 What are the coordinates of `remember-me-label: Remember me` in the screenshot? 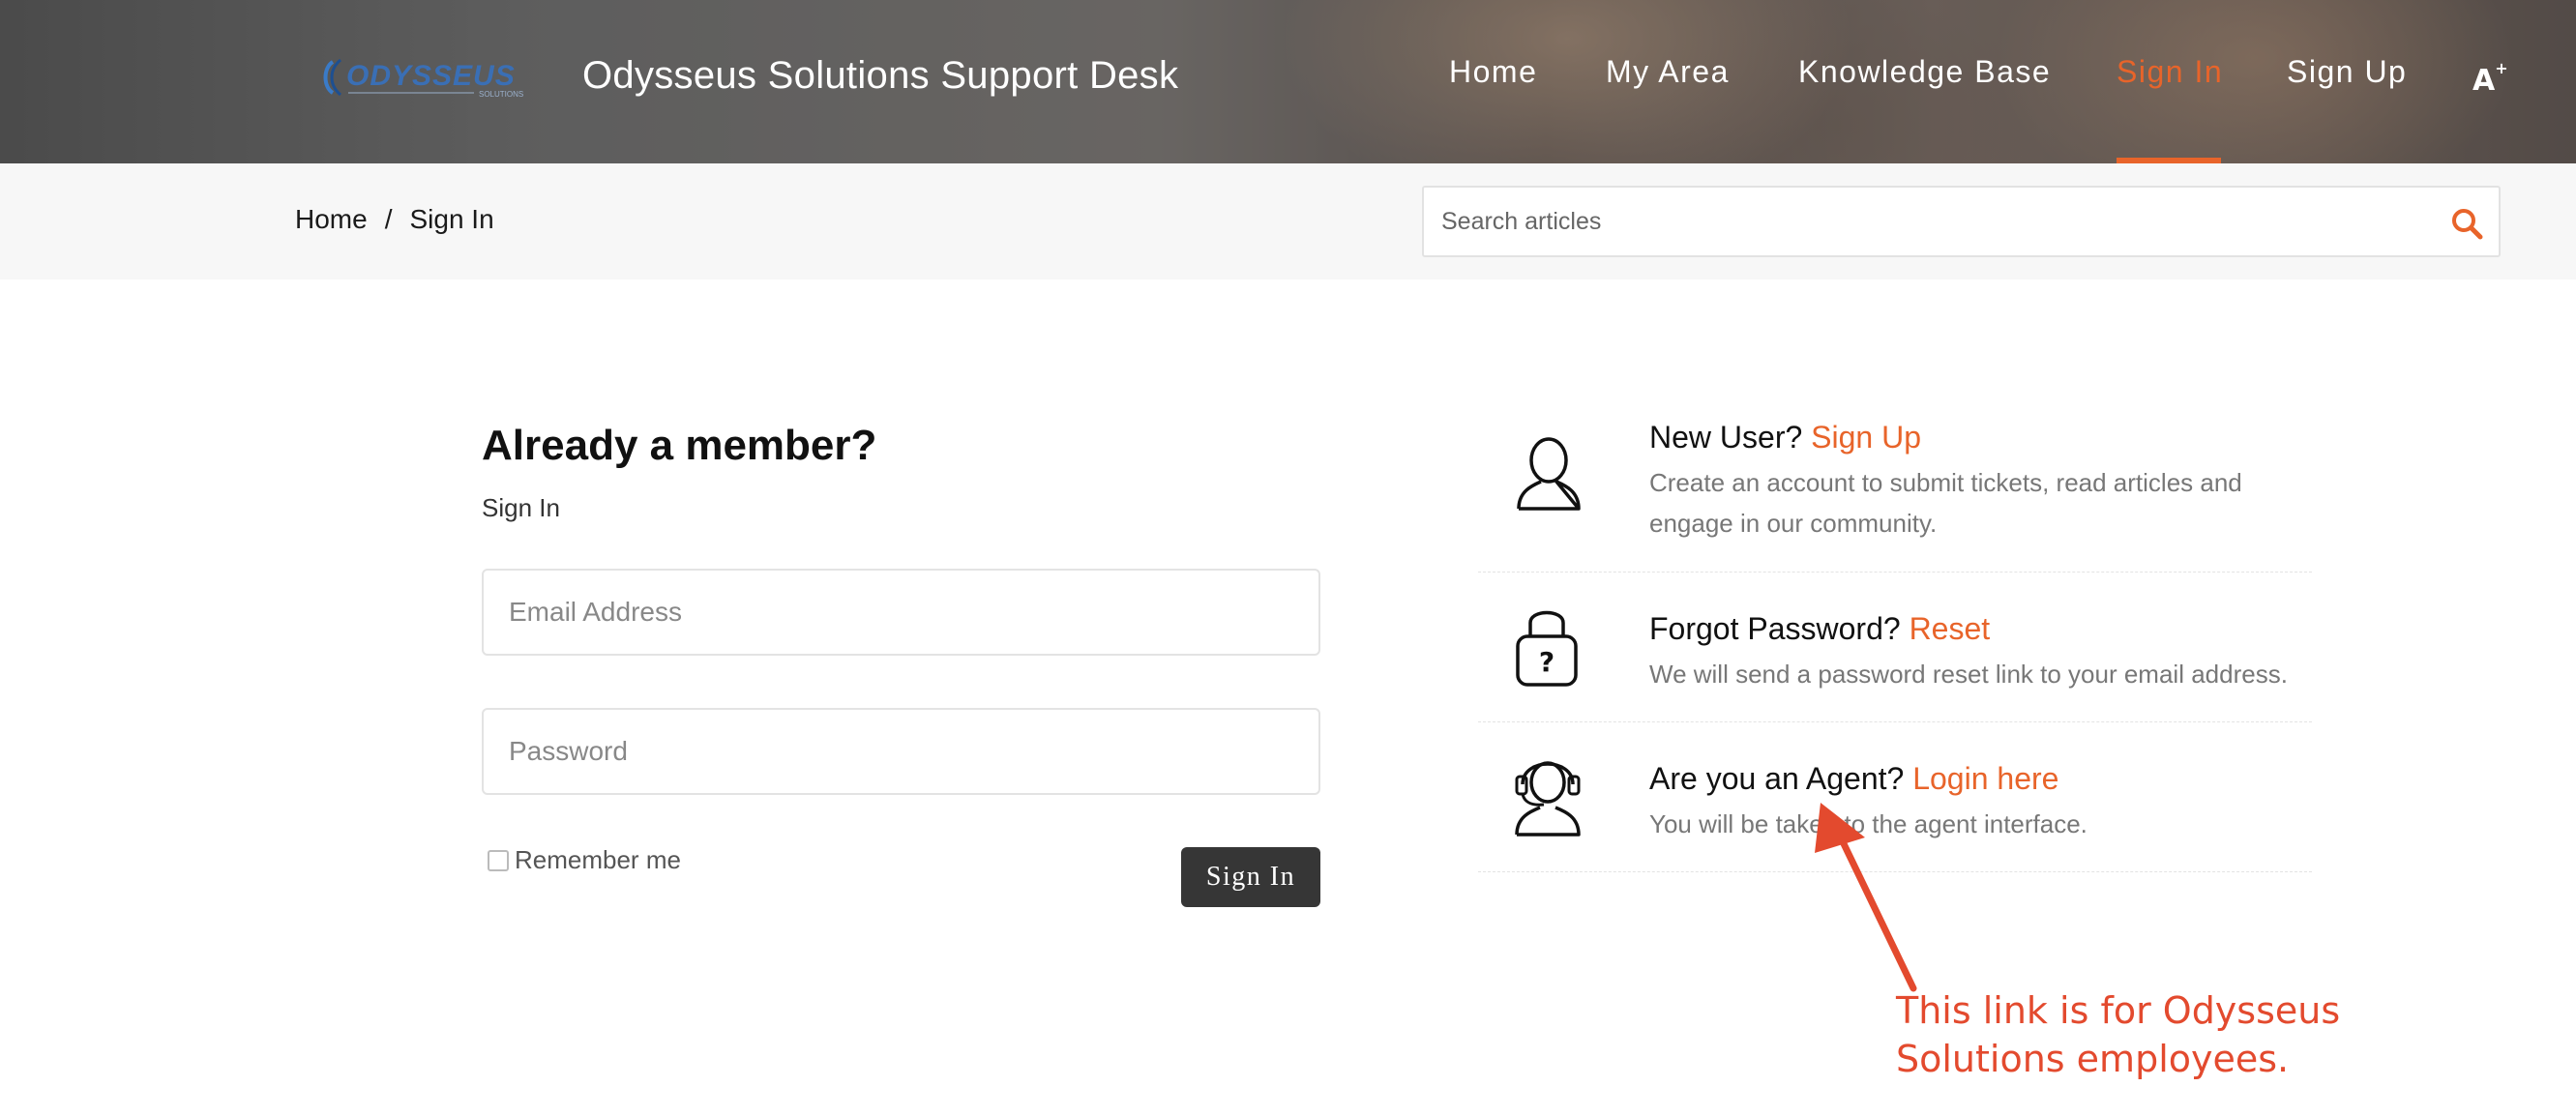 It's located at (598, 859).